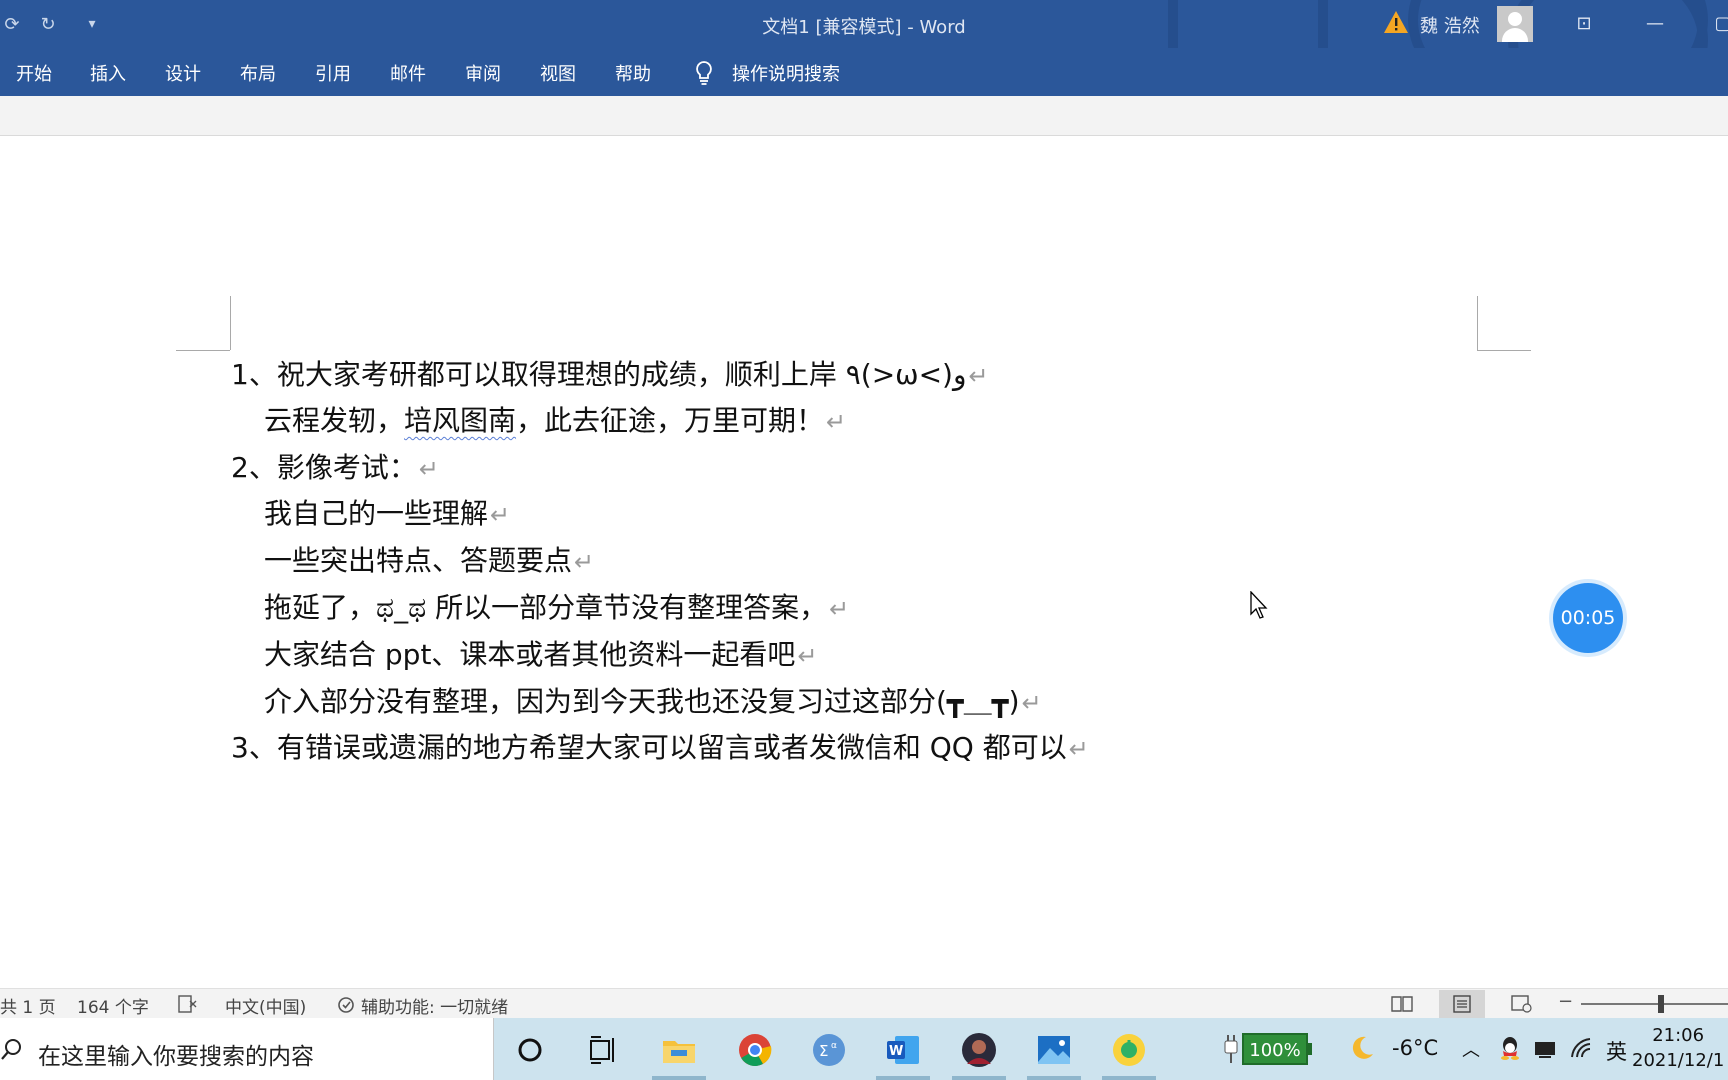 This screenshot has width=1728, height=1080. I want to click on line-text: 大家结合 ppt、课本或者其他资料一起看吧, so click(530, 654).